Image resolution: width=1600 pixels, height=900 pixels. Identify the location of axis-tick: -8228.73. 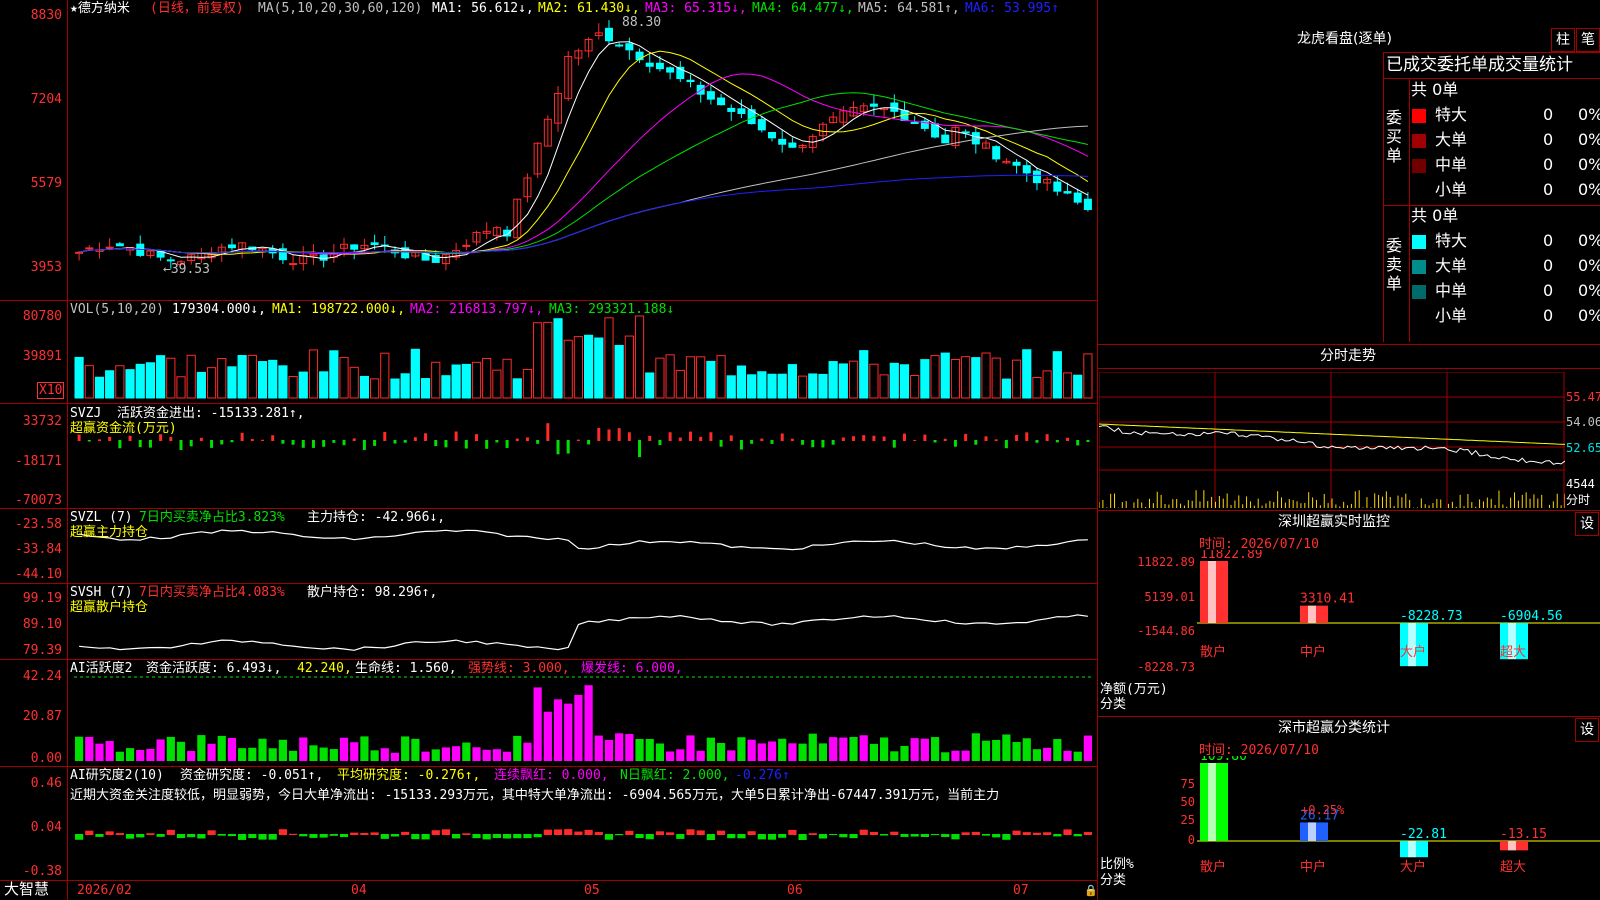
(1166, 667).